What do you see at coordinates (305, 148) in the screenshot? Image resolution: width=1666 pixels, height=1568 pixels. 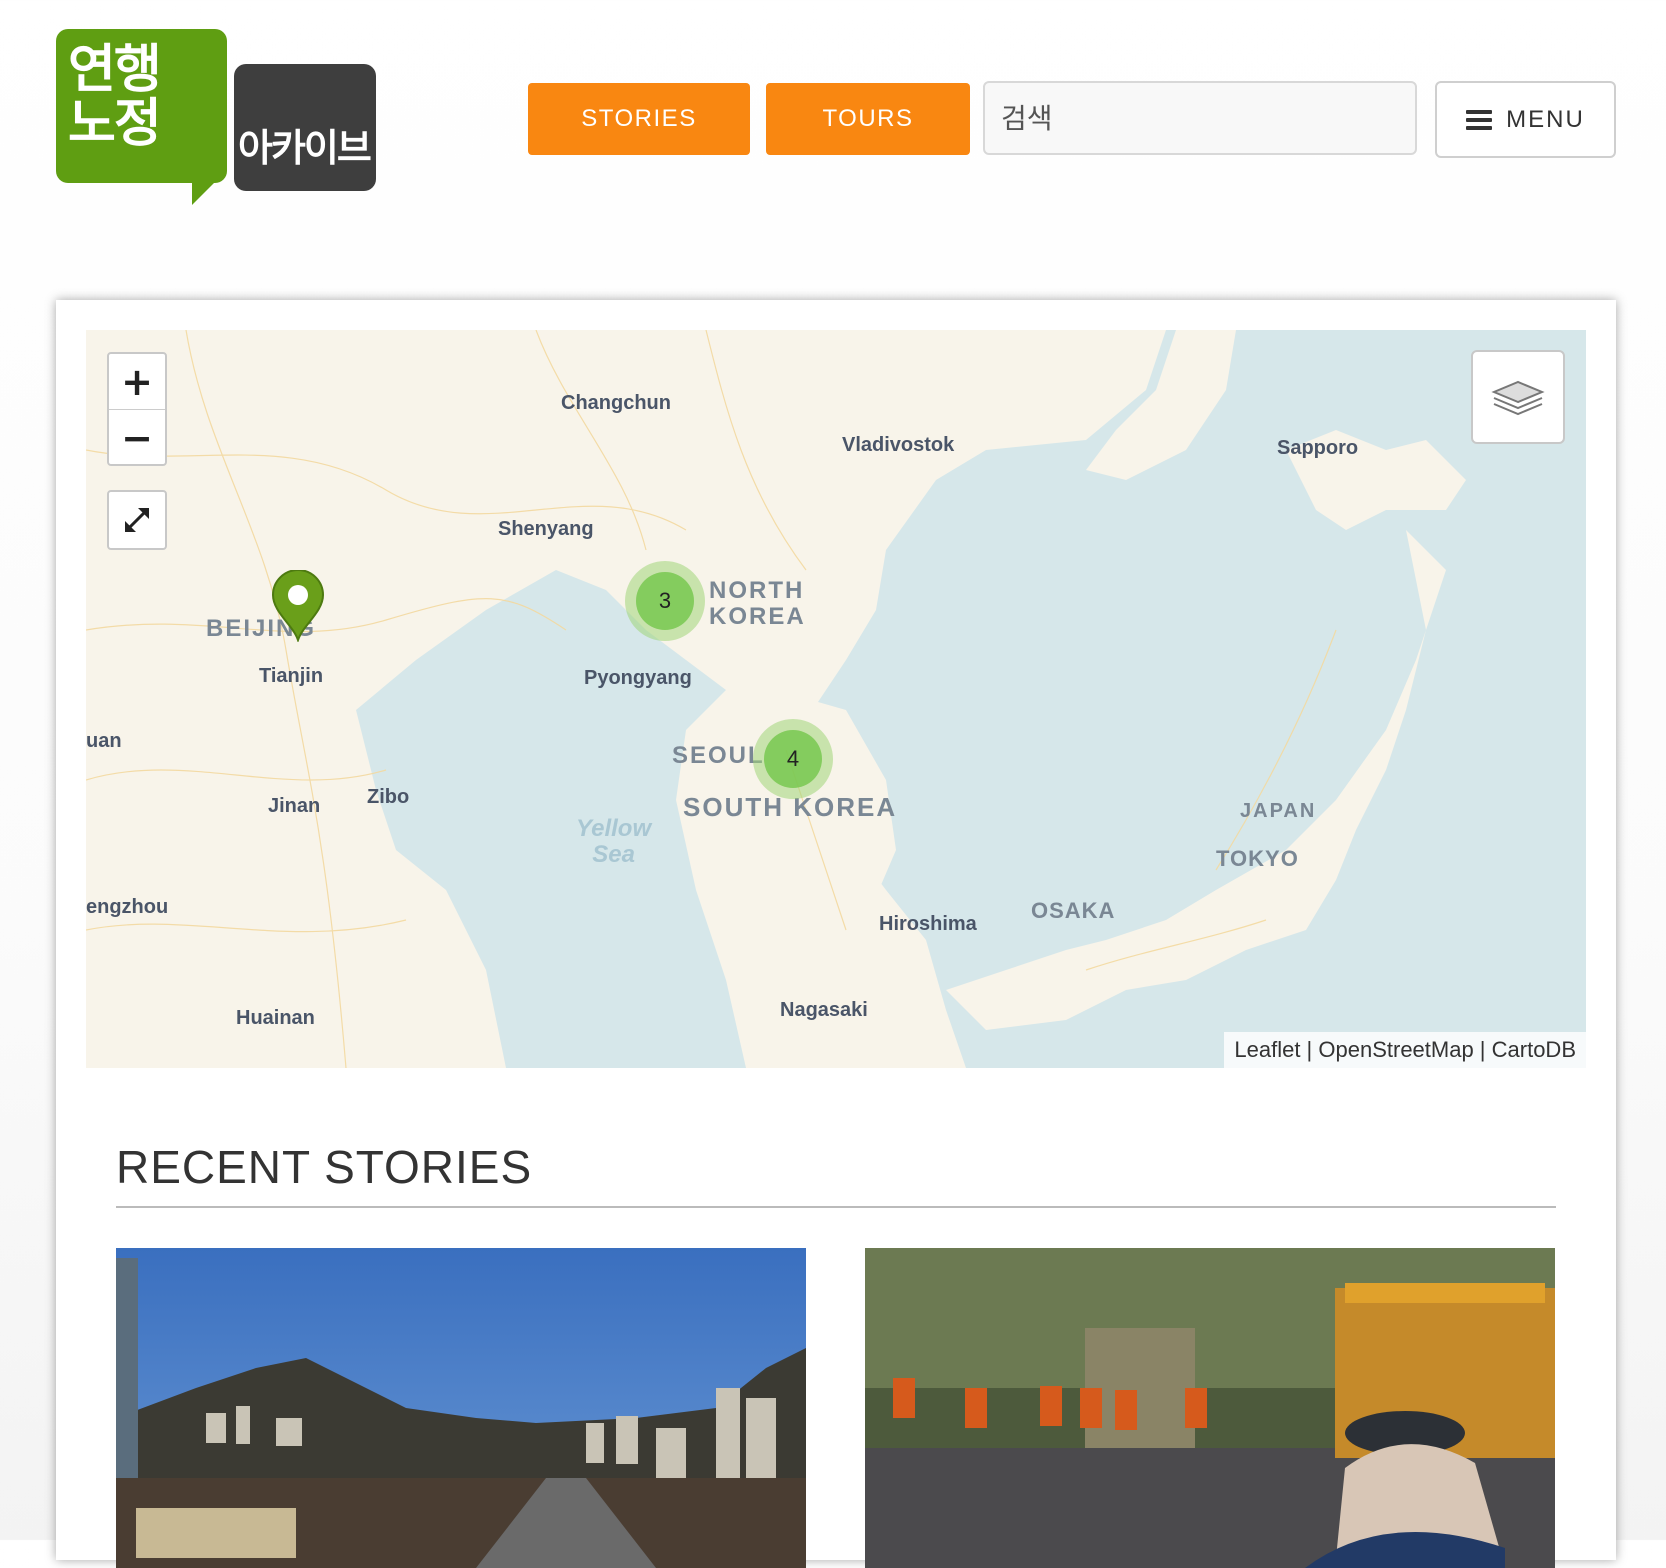 I see `logo-dark-text: 아카이브` at bounding box center [305, 148].